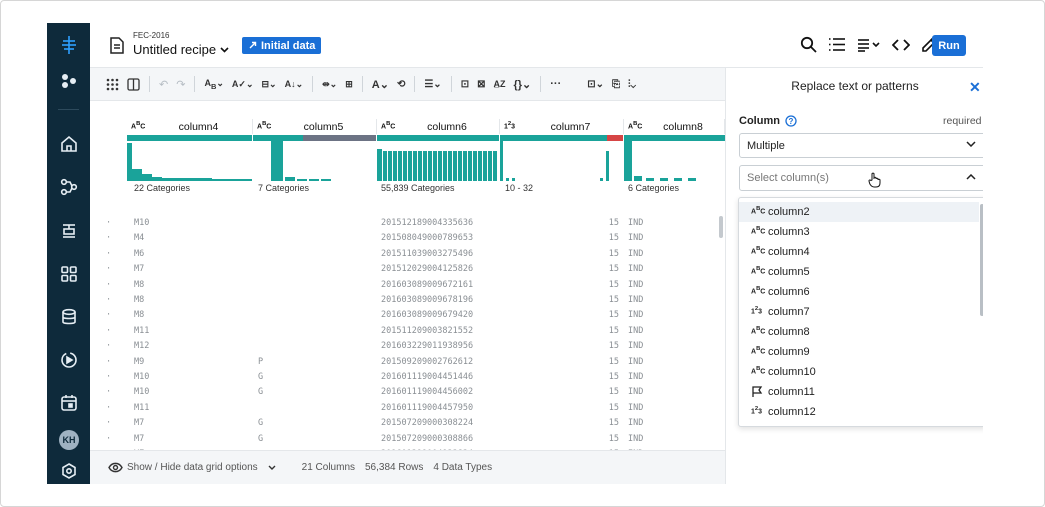 This screenshot has height=507, width=1045. I want to click on steps-menu-icon, so click(869, 45).